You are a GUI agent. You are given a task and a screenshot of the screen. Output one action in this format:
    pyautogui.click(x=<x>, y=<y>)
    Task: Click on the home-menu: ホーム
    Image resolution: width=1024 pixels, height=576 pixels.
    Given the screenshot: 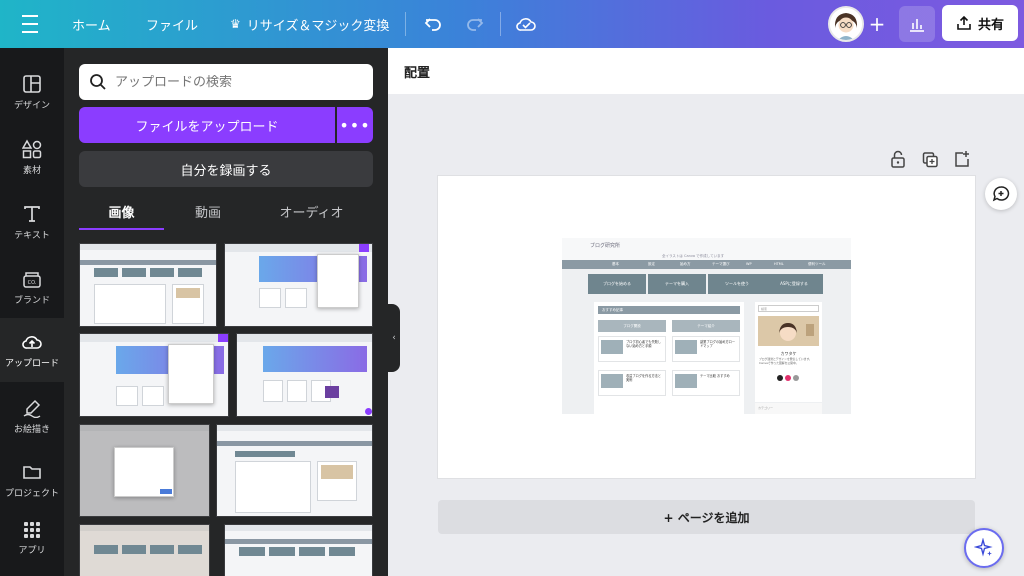 What is the action you would take?
    pyautogui.click(x=91, y=24)
    